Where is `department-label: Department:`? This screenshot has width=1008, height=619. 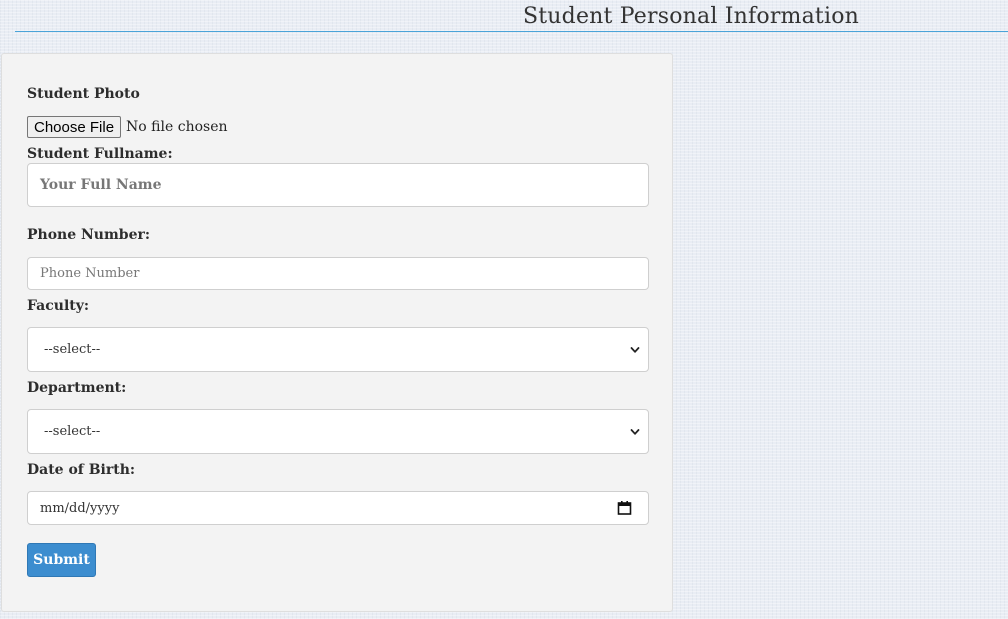 department-label: Department: is located at coordinates (77, 388).